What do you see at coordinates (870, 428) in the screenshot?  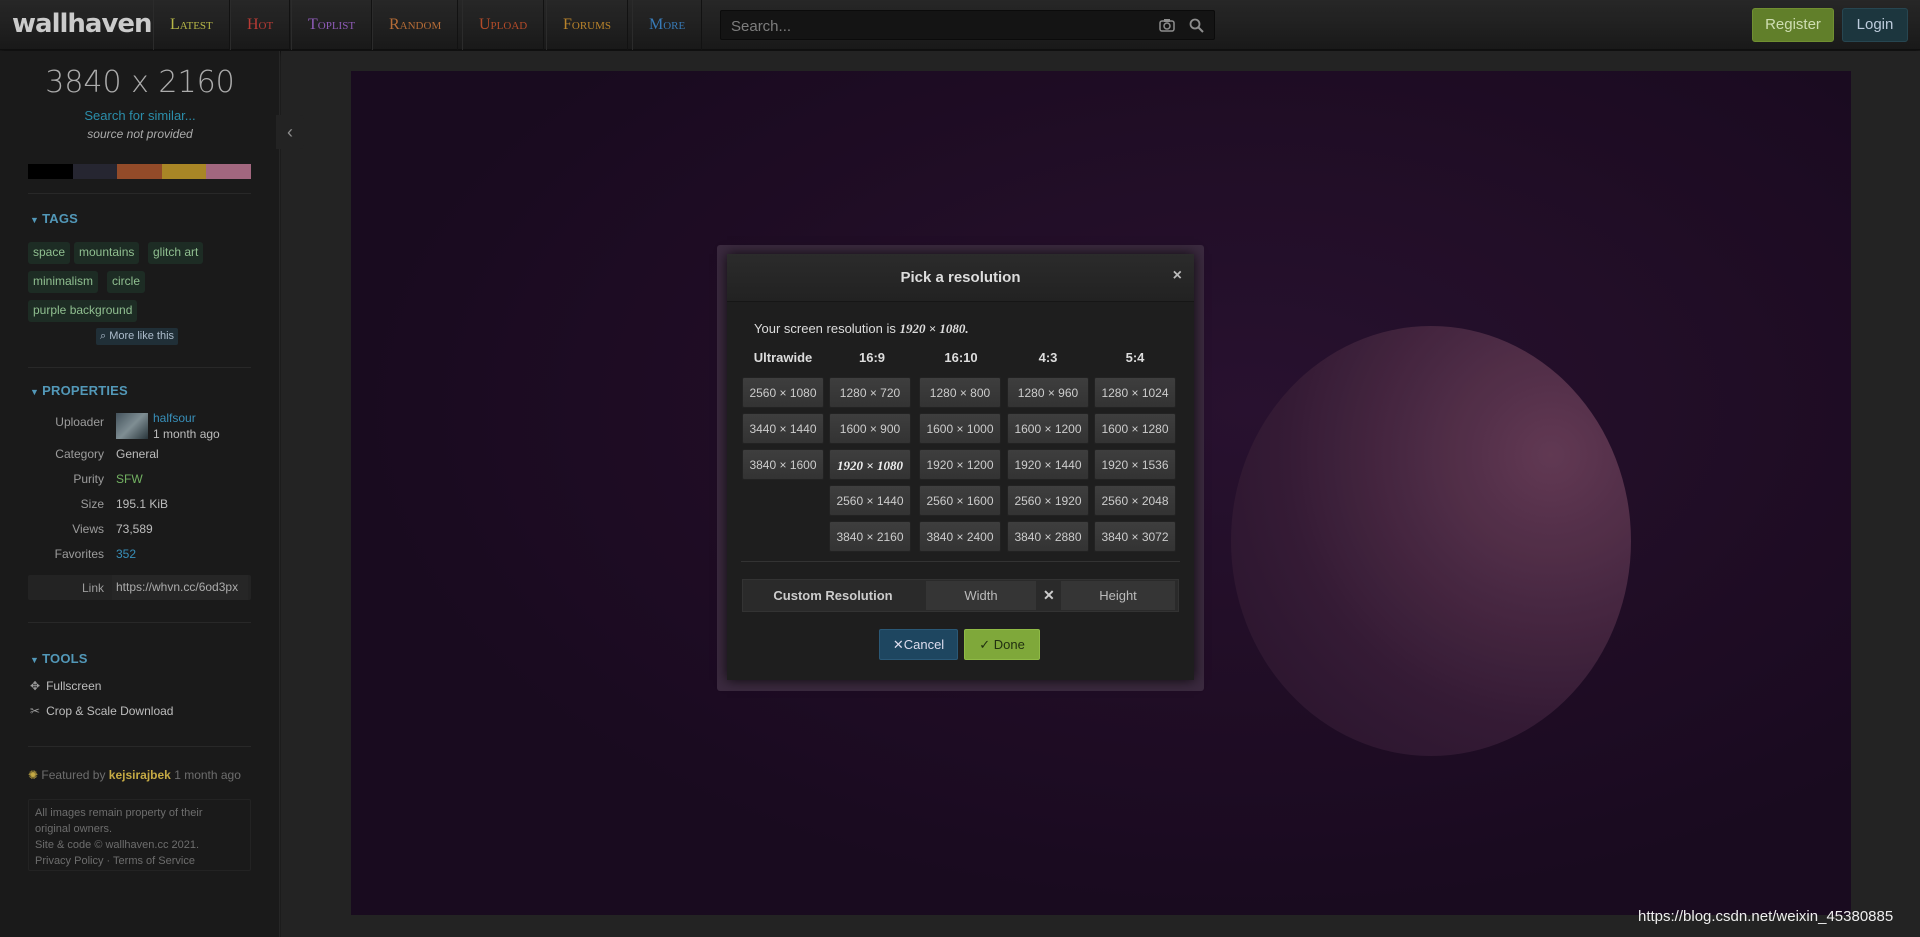 I see `resolution-option: 1600 × 900` at bounding box center [870, 428].